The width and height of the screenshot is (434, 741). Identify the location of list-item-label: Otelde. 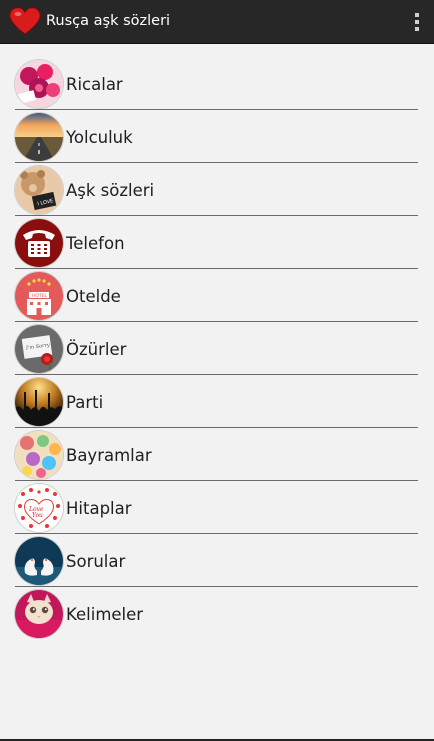
(93, 296).